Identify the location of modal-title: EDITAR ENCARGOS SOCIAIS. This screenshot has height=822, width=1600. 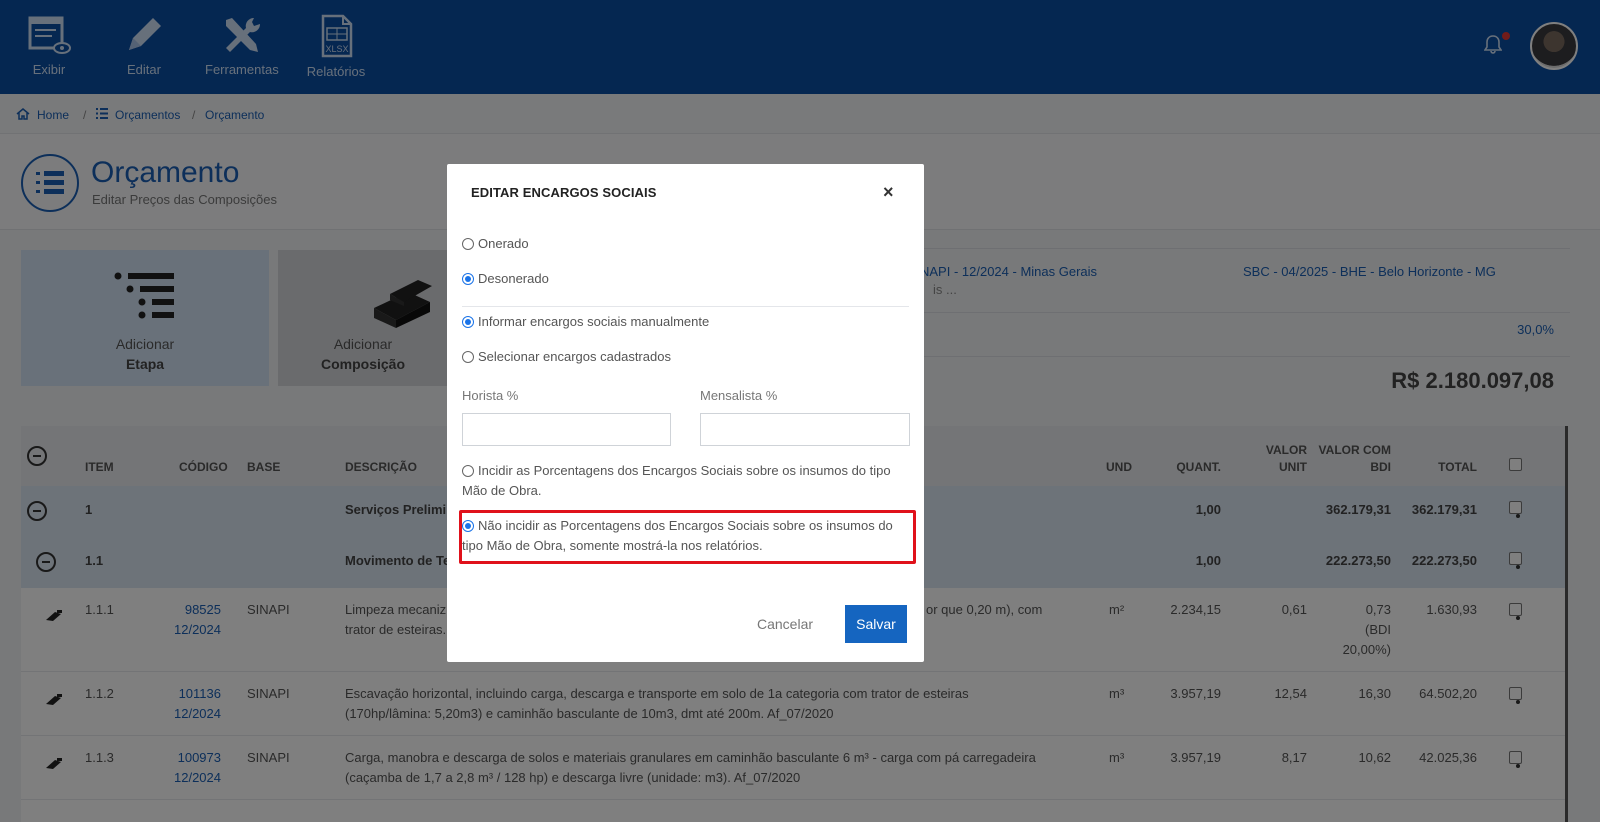
(564, 192).